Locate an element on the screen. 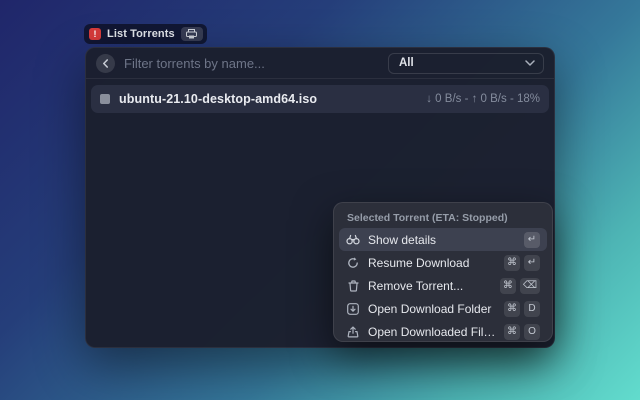 The height and width of the screenshot is (400, 640). folder-icon is located at coordinates (353, 308).